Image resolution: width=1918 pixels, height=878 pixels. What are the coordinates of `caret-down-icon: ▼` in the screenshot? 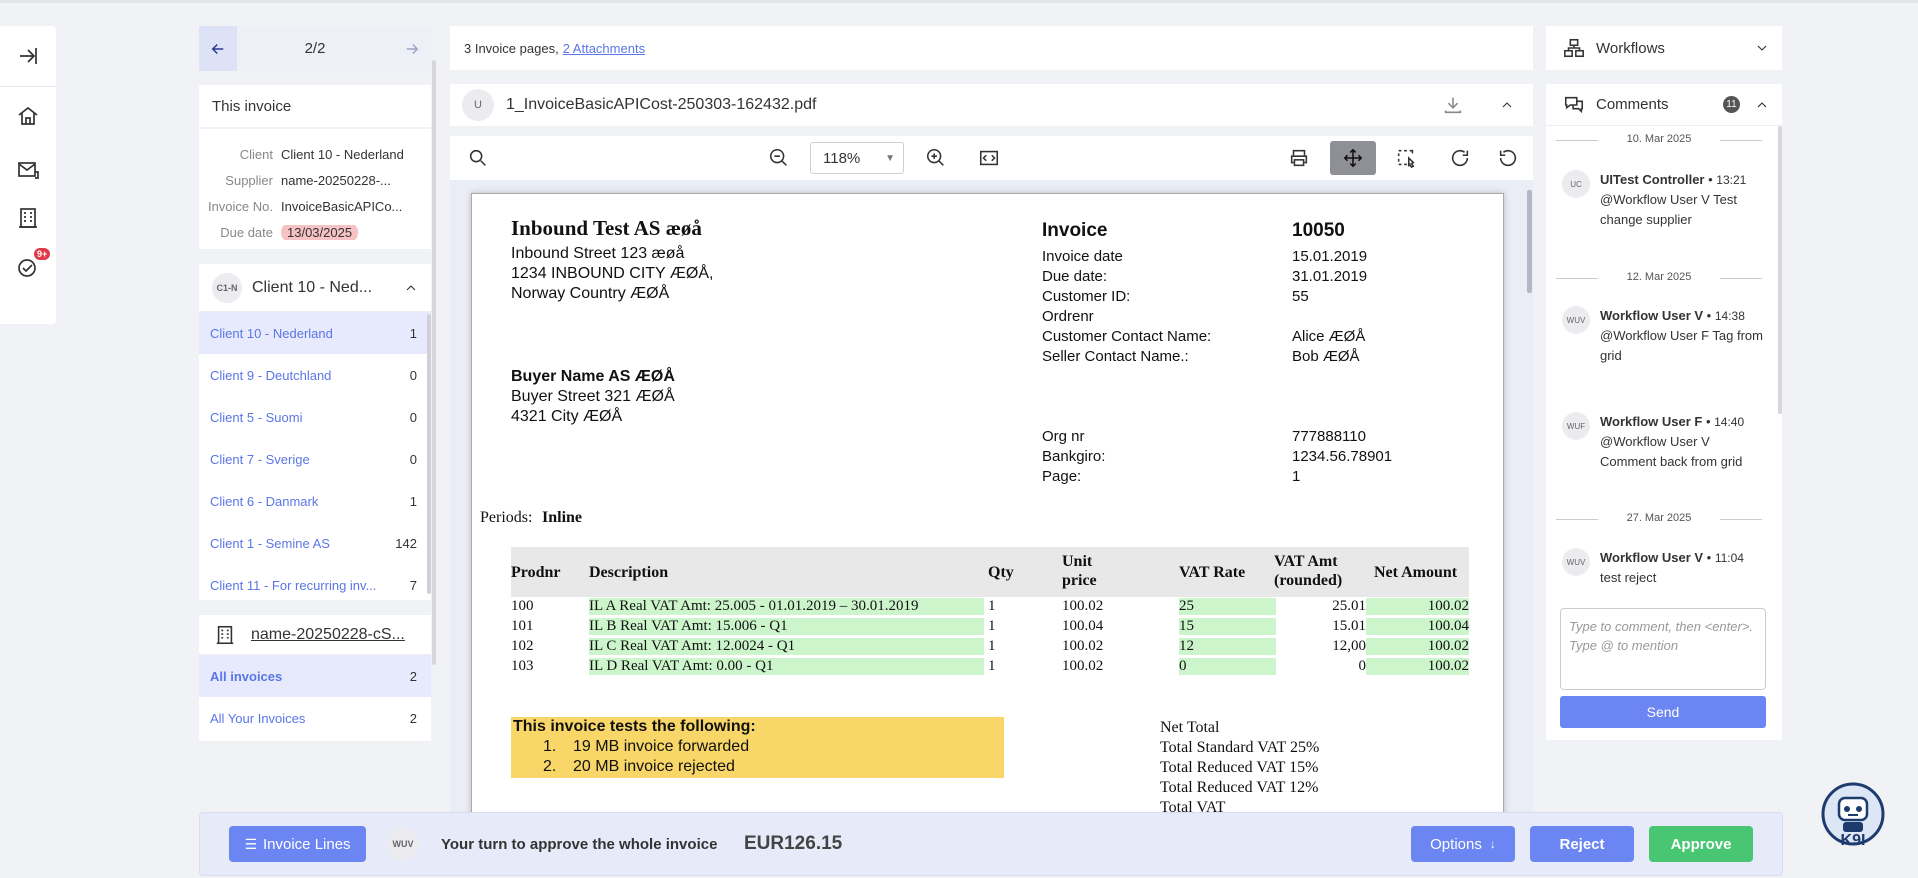 It's located at (890, 158).